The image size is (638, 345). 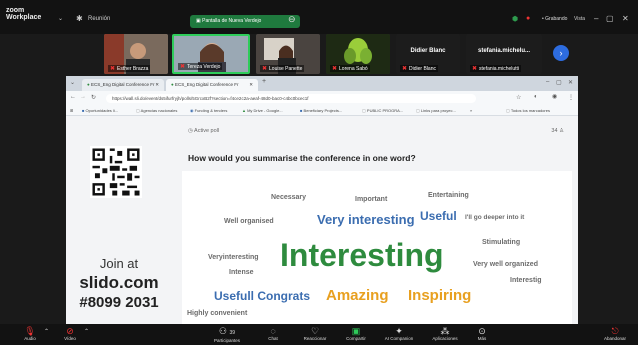 I want to click on screen-share-indicator: ▣ Pantalla de Nueva Verdejo, so click(x=245, y=21).